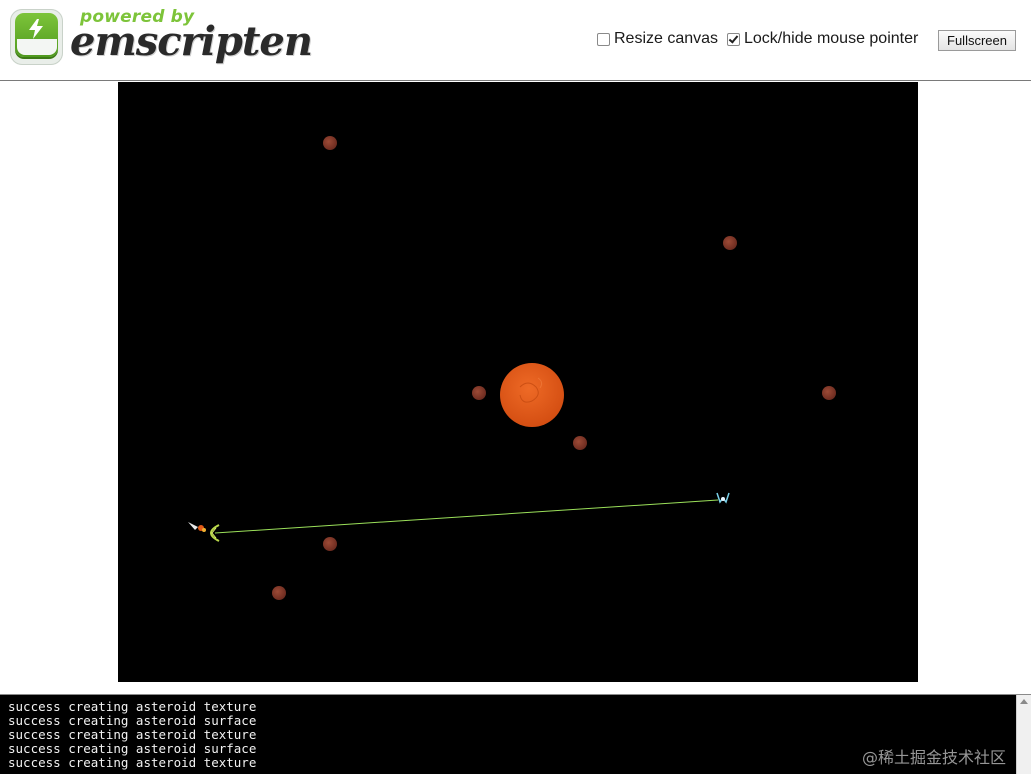 The width and height of the screenshot is (1031, 774). Describe the element at coordinates (666, 38) in the screenshot. I see `resize-canvas-label: Resize canvas` at that location.